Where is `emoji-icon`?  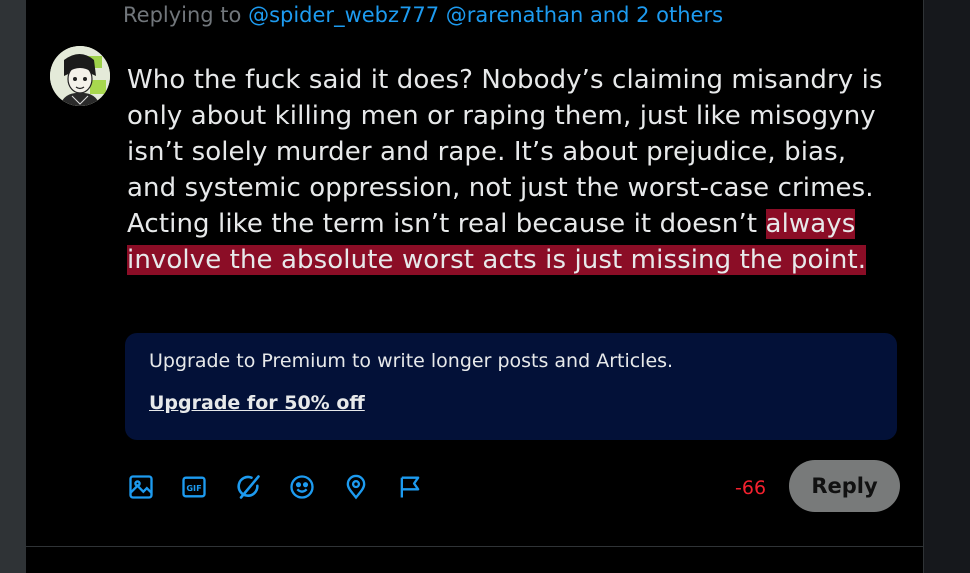 emoji-icon is located at coordinates (302, 487).